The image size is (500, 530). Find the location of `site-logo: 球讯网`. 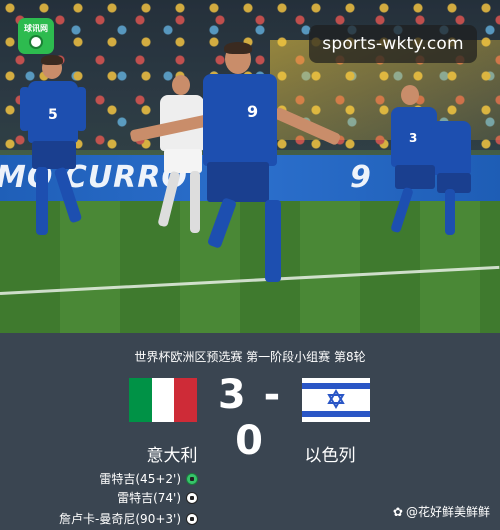

site-logo: 球讯网 is located at coordinates (36, 36).